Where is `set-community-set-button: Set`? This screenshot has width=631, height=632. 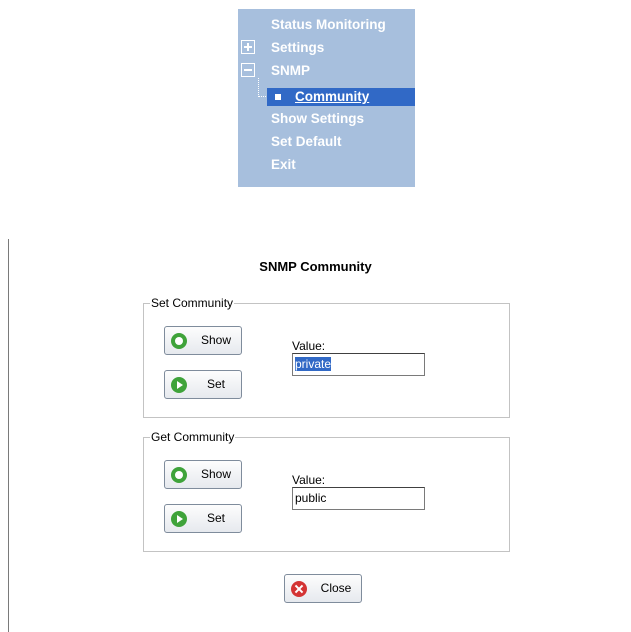 set-community-set-button: Set is located at coordinates (203, 384).